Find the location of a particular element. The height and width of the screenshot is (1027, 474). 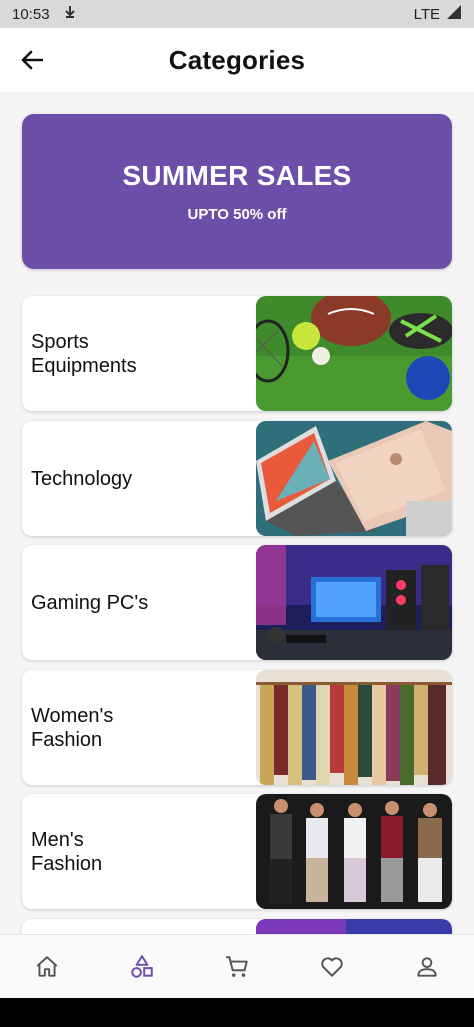

category-label is located at coordinates (139, 926).